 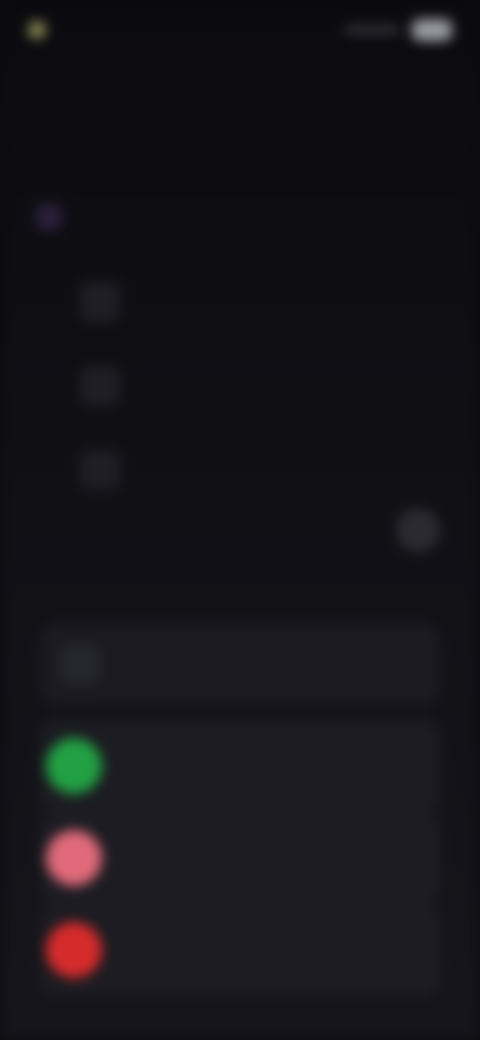 What do you see at coordinates (49, 217) in the screenshot?
I see `tab-icon` at bounding box center [49, 217].